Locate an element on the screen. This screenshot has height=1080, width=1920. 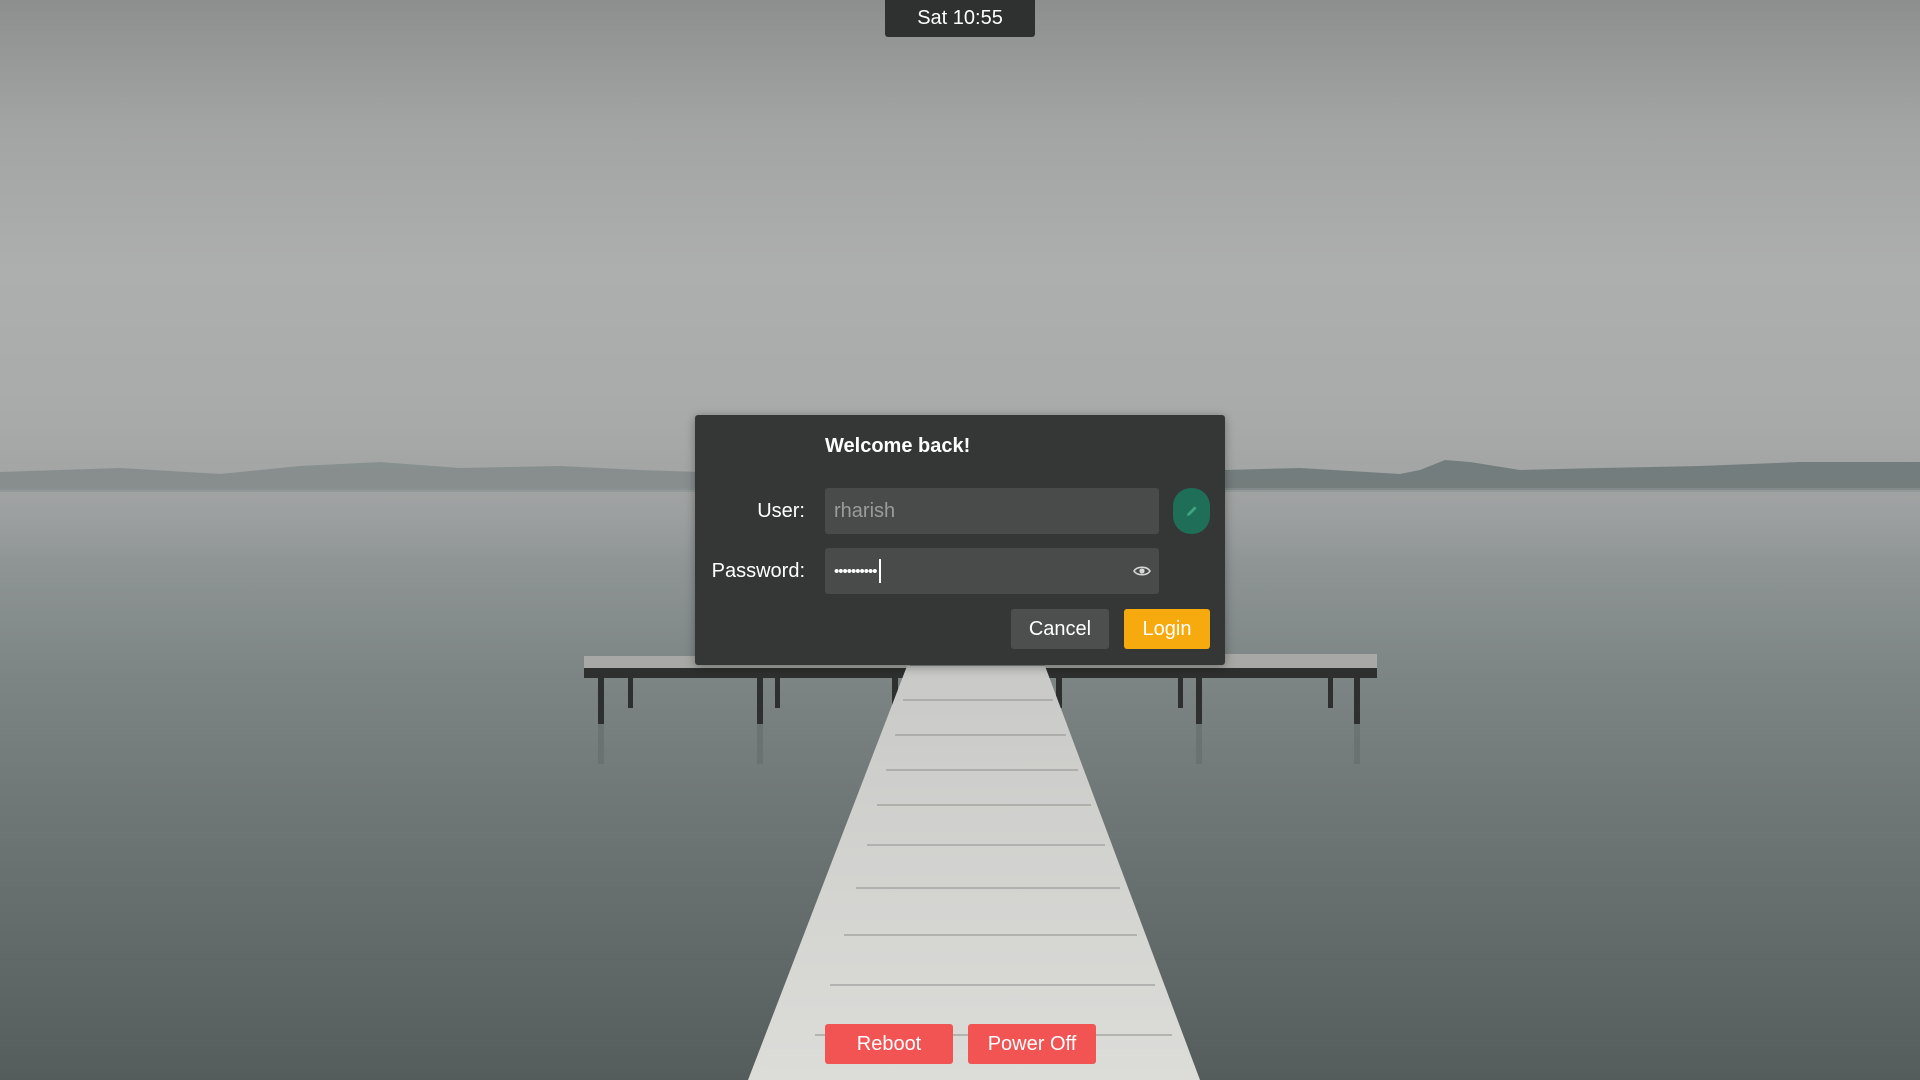
pier-right is located at coordinates (1211, 696).